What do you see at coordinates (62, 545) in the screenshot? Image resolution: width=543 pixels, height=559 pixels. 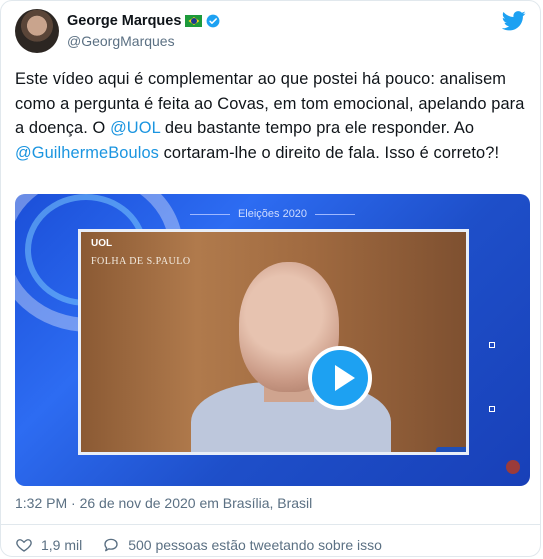 I see `like-count: 1,9 mil` at bounding box center [62, 545].